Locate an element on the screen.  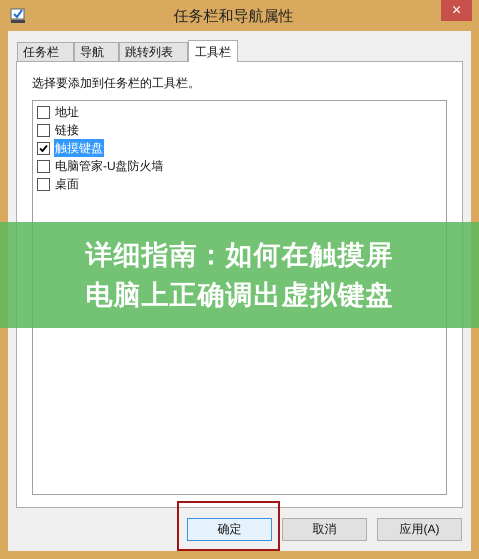
toolbar-item: 地址 is located at coordinates (67, 112).